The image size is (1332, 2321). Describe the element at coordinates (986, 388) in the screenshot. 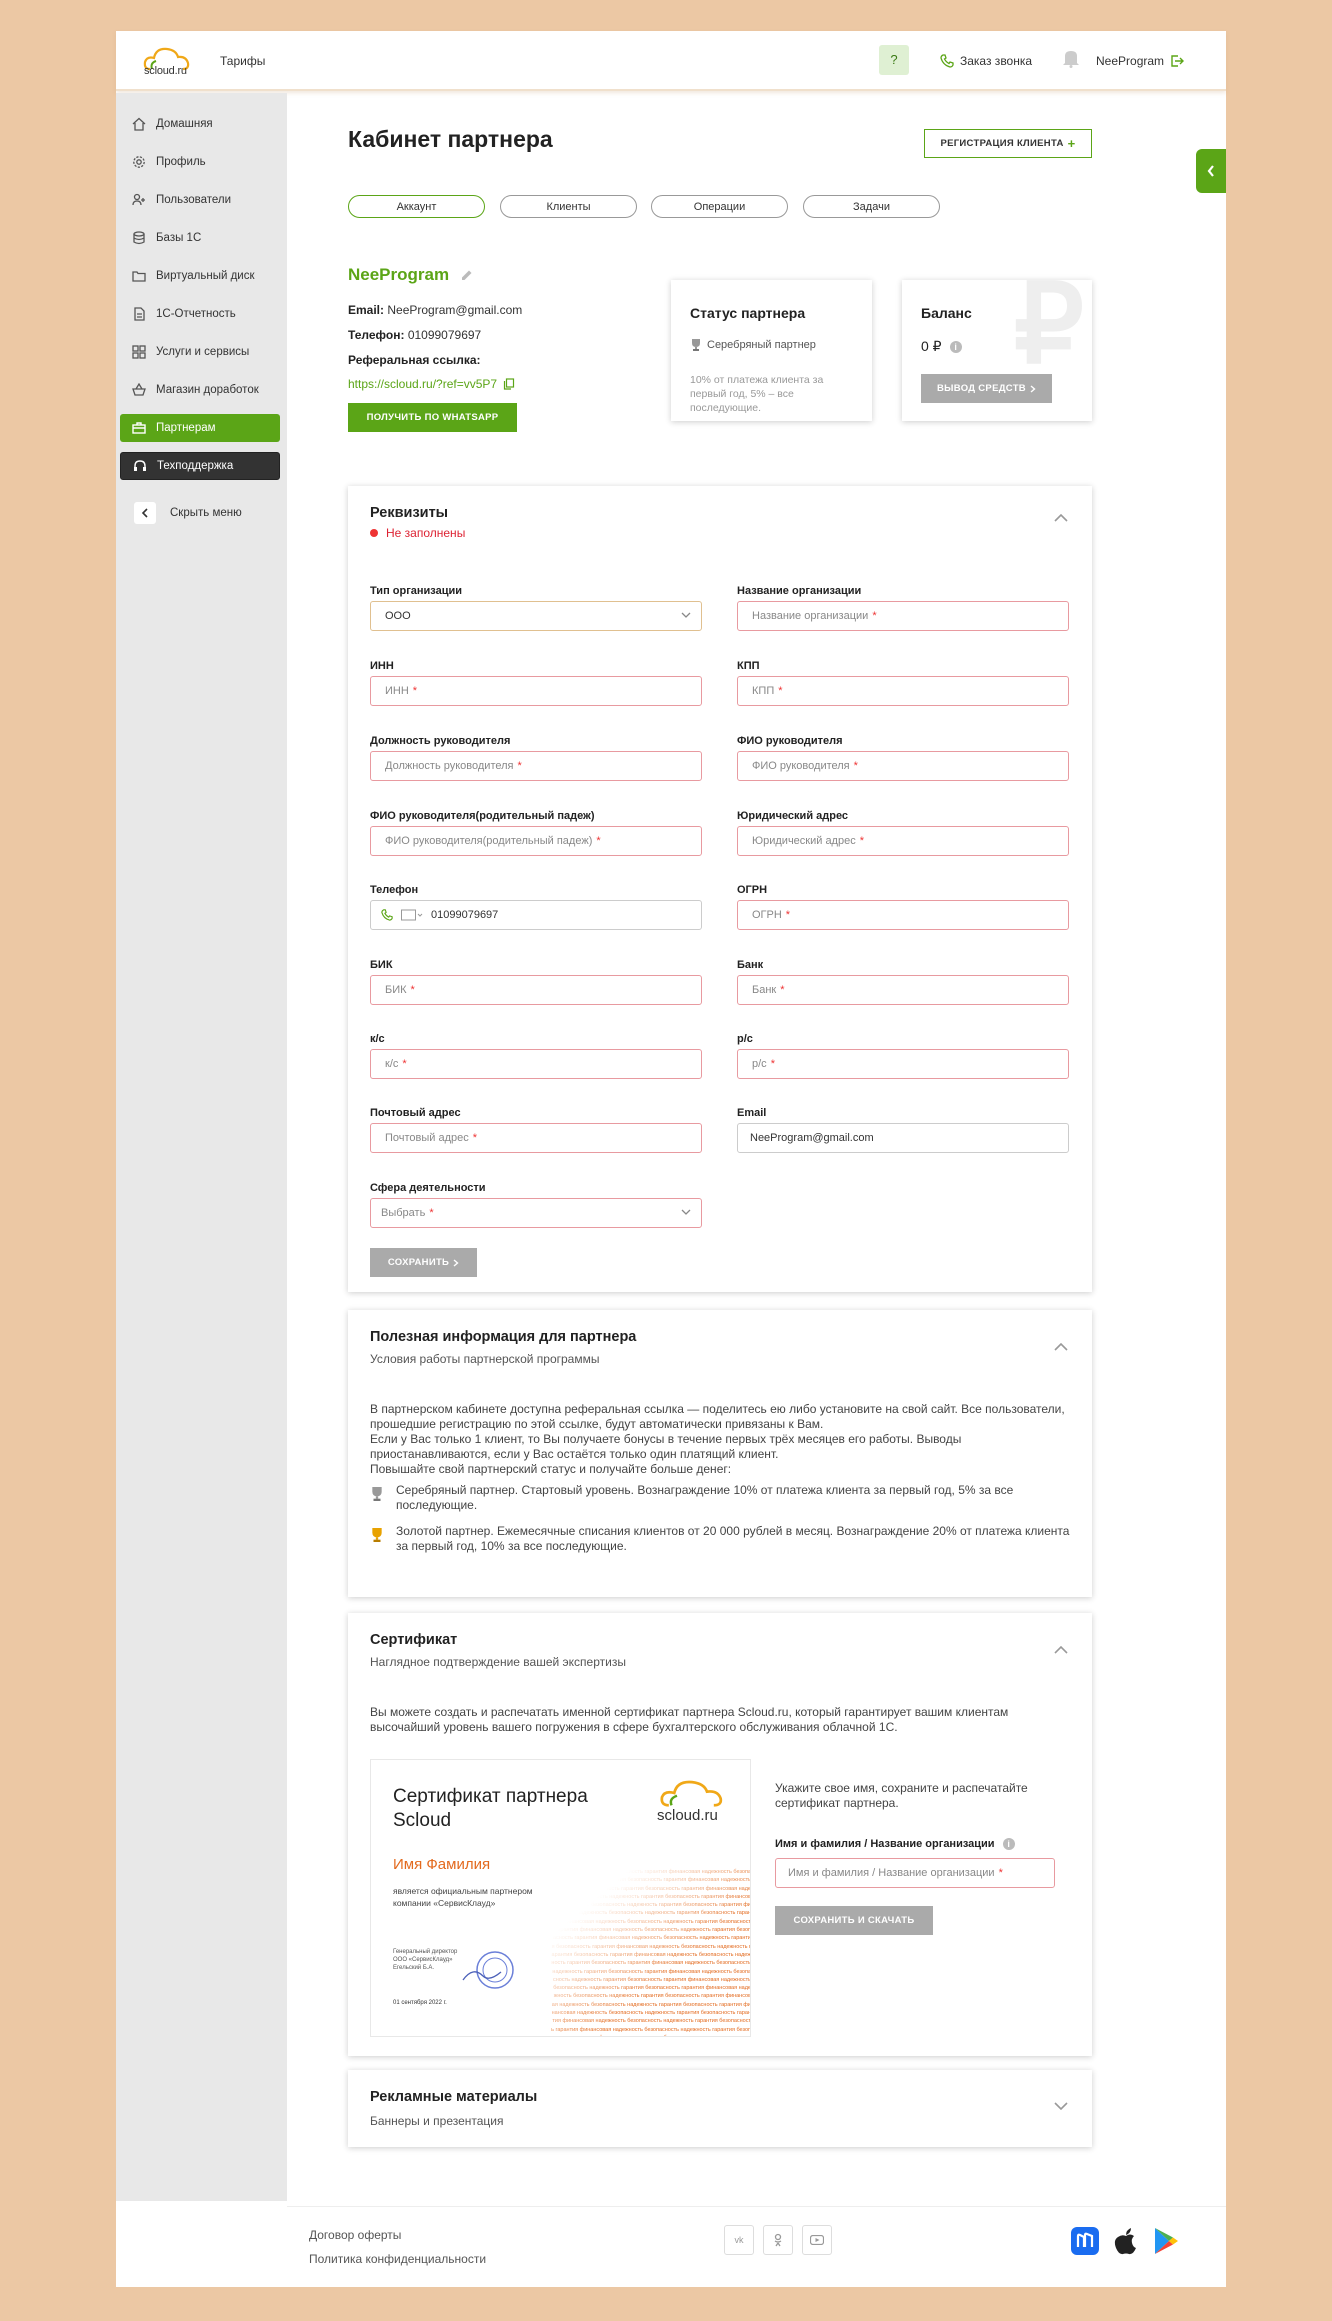

I see `withdraw-button: ВЫВОД СРЕДСТВ` at that location.